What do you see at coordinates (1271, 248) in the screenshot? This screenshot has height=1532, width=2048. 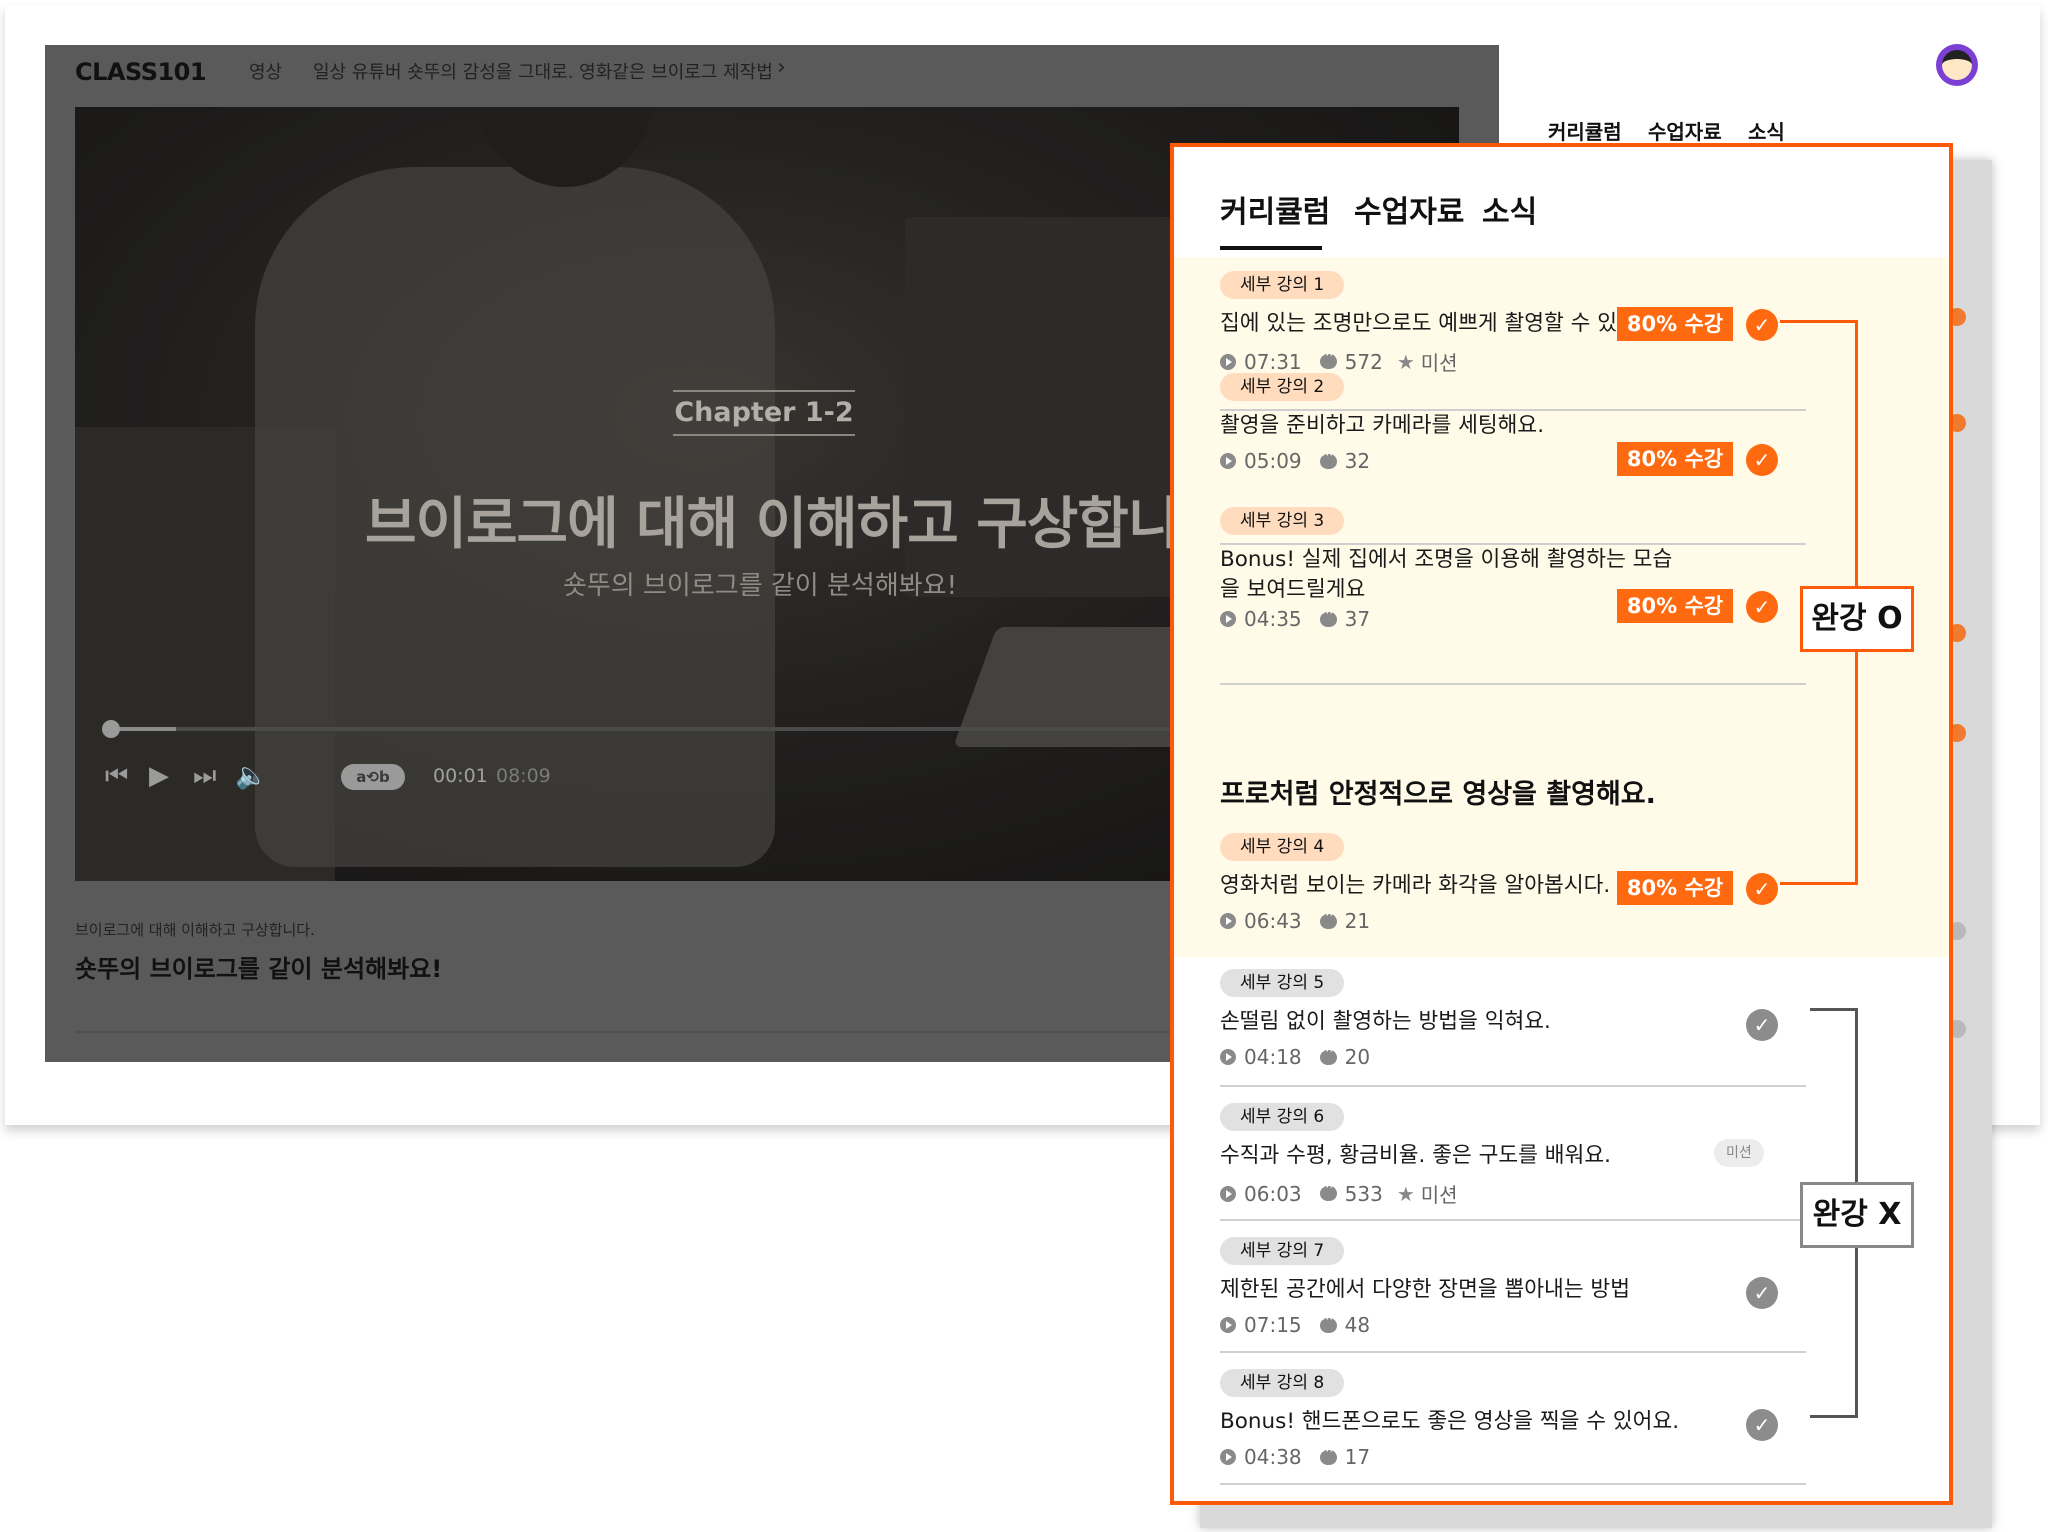 I see `active-tab-indicator` at bounding box center [1271, 248].